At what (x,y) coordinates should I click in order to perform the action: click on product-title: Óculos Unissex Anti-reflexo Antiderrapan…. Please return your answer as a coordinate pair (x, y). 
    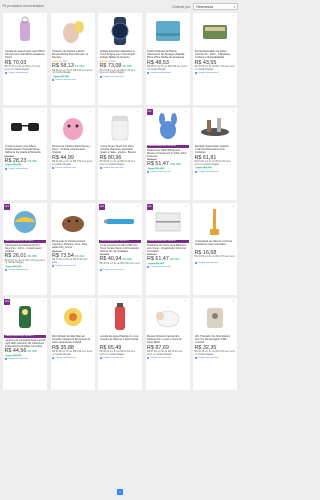
    Looking at the image, I should click on (25, 149).